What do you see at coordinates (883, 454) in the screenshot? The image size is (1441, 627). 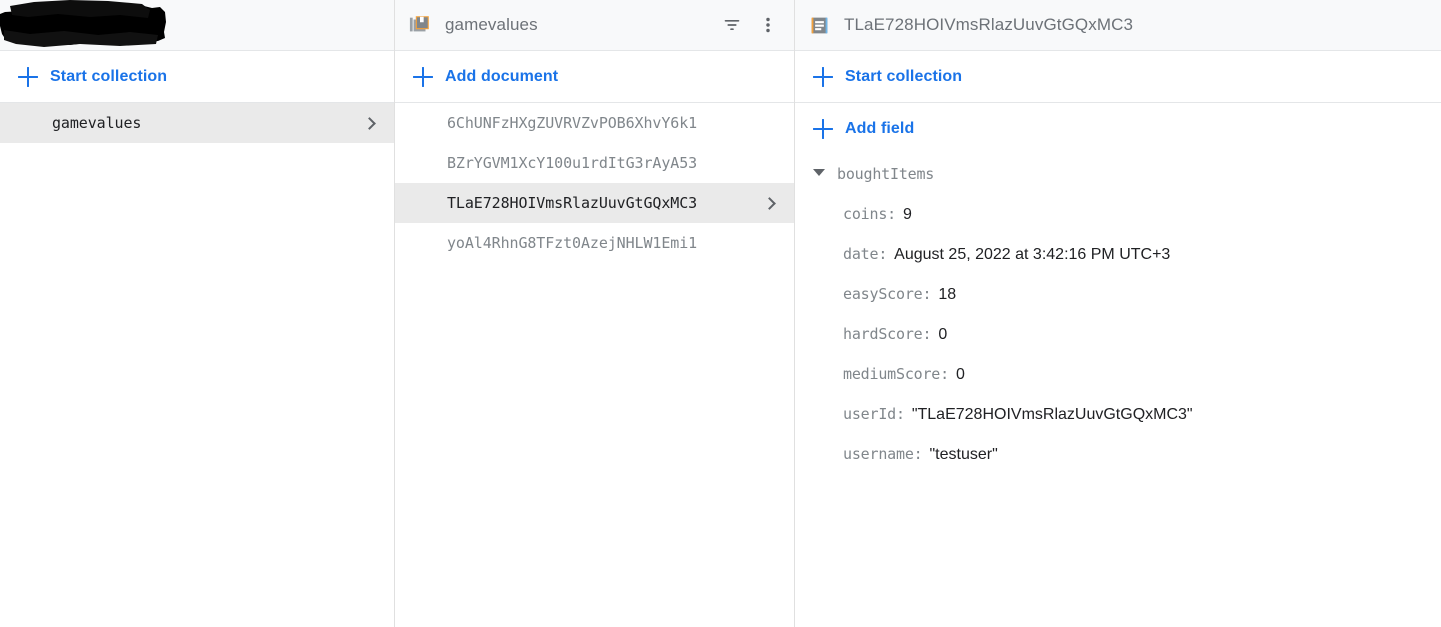 I see `field-key: username:` at bounding box center [883, 454].